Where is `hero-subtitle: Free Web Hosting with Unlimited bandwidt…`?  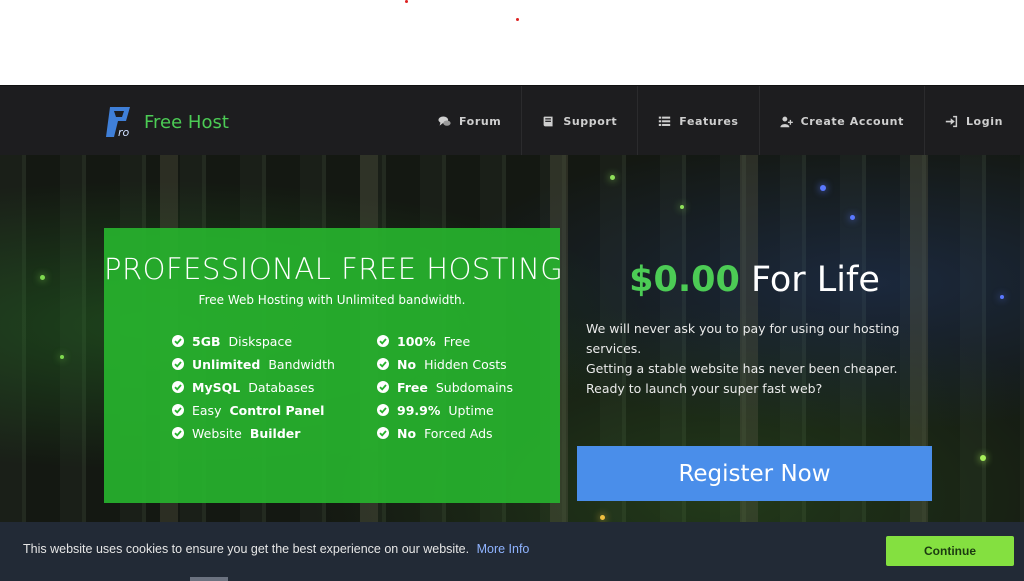 hero-subtitle: Free Web Hosting with Unlimited bandwidt… is located at coordinates (332, 300).